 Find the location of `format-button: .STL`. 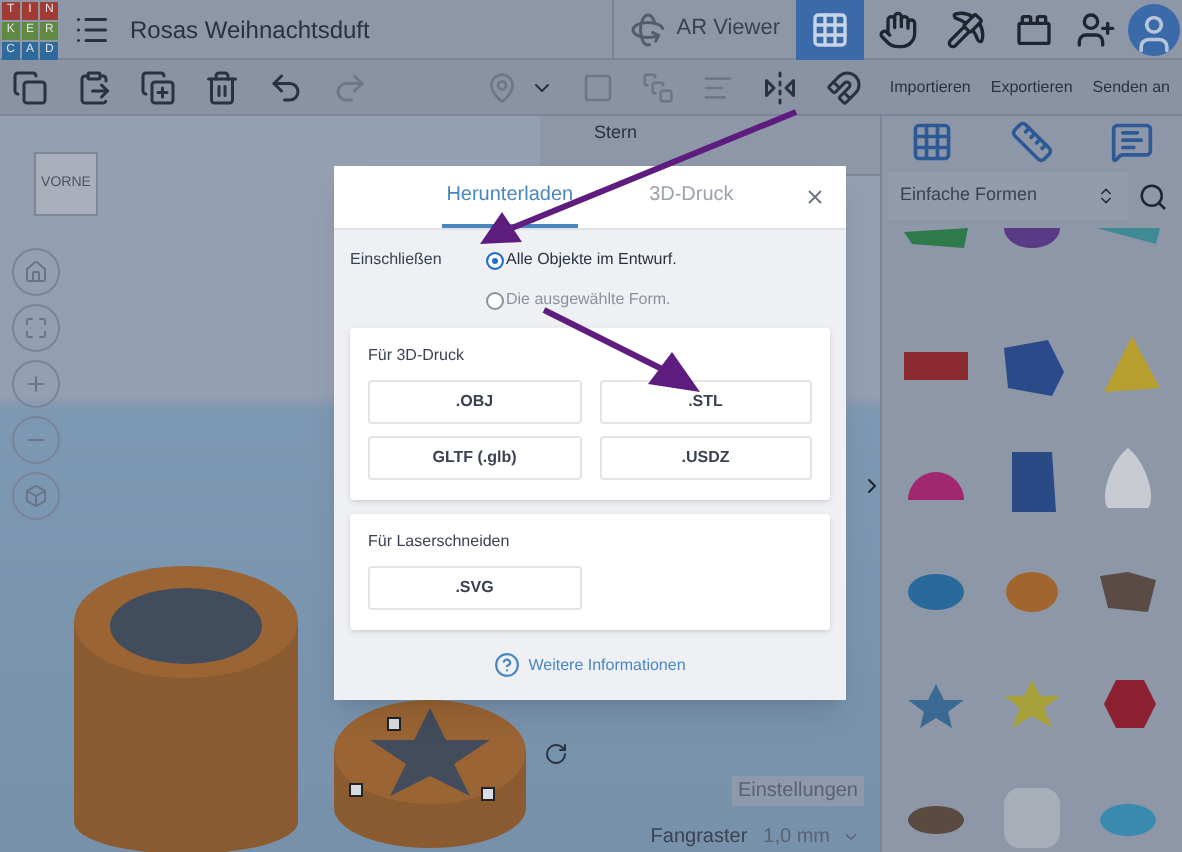

format-button: .STL is located at coordinates (705, 402).